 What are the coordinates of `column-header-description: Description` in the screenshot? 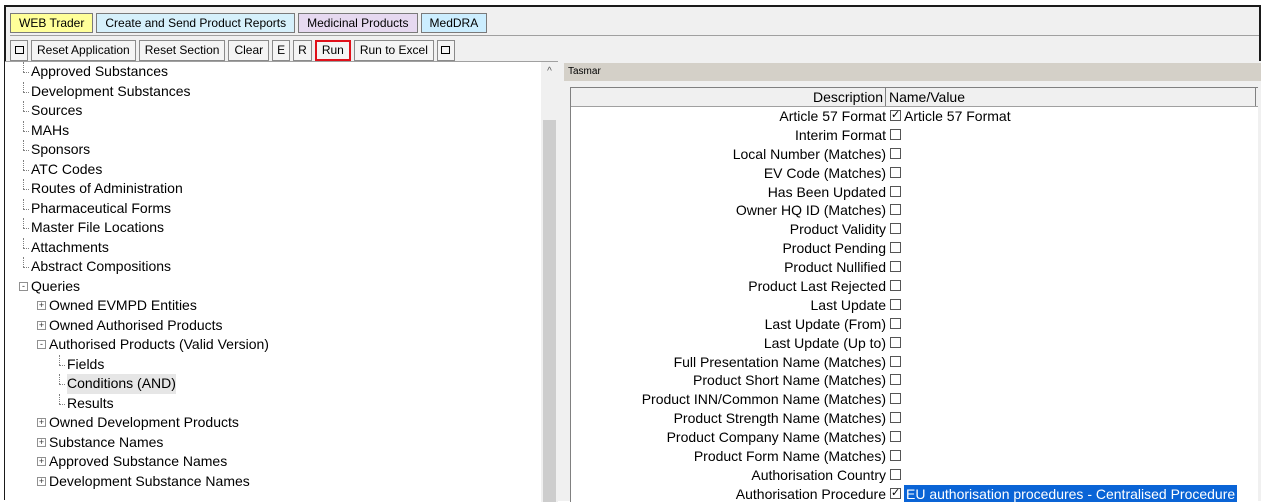 It's located at (728, 97).